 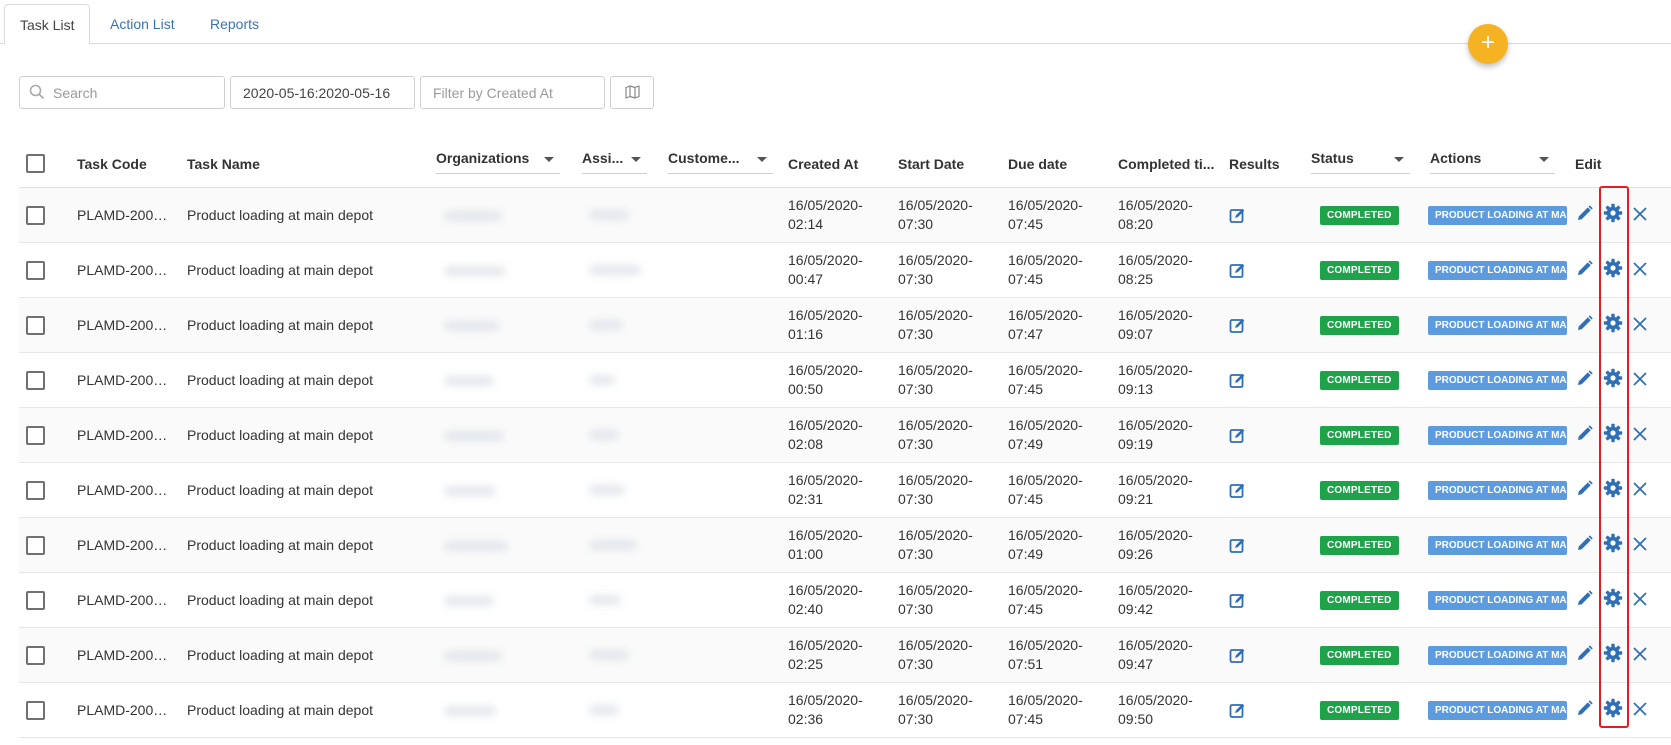 I want to click on tab-action-list: Action List, so click(x=142, y=24).